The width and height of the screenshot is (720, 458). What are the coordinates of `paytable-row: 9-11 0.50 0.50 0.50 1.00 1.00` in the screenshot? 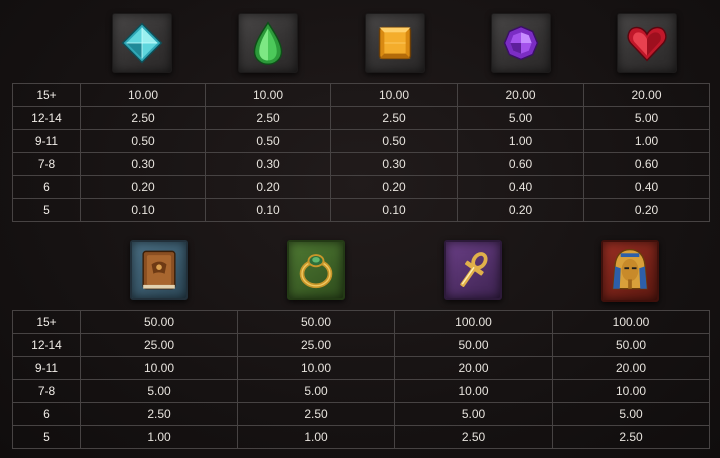 It's located at (361, 141).